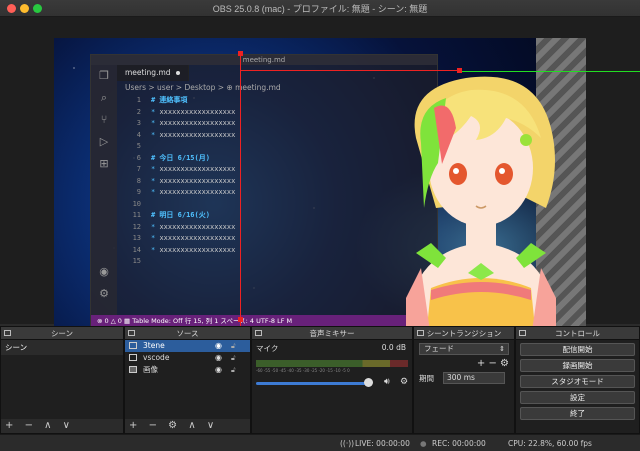 This screenshot has height=451, width=640. Describe the element at coordinates (138, 157) in the screenshot. I see `line-number: 6` at that location.